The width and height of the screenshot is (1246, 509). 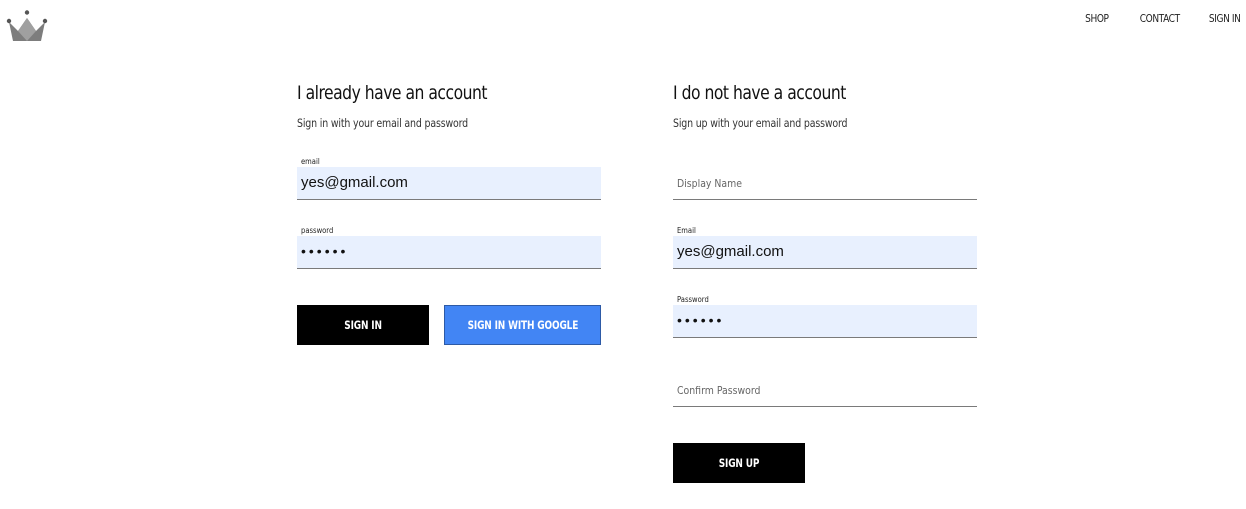 I want to click on top-nav: SHOP CONTACT SIGN IN, so click(x=1160, y=18).